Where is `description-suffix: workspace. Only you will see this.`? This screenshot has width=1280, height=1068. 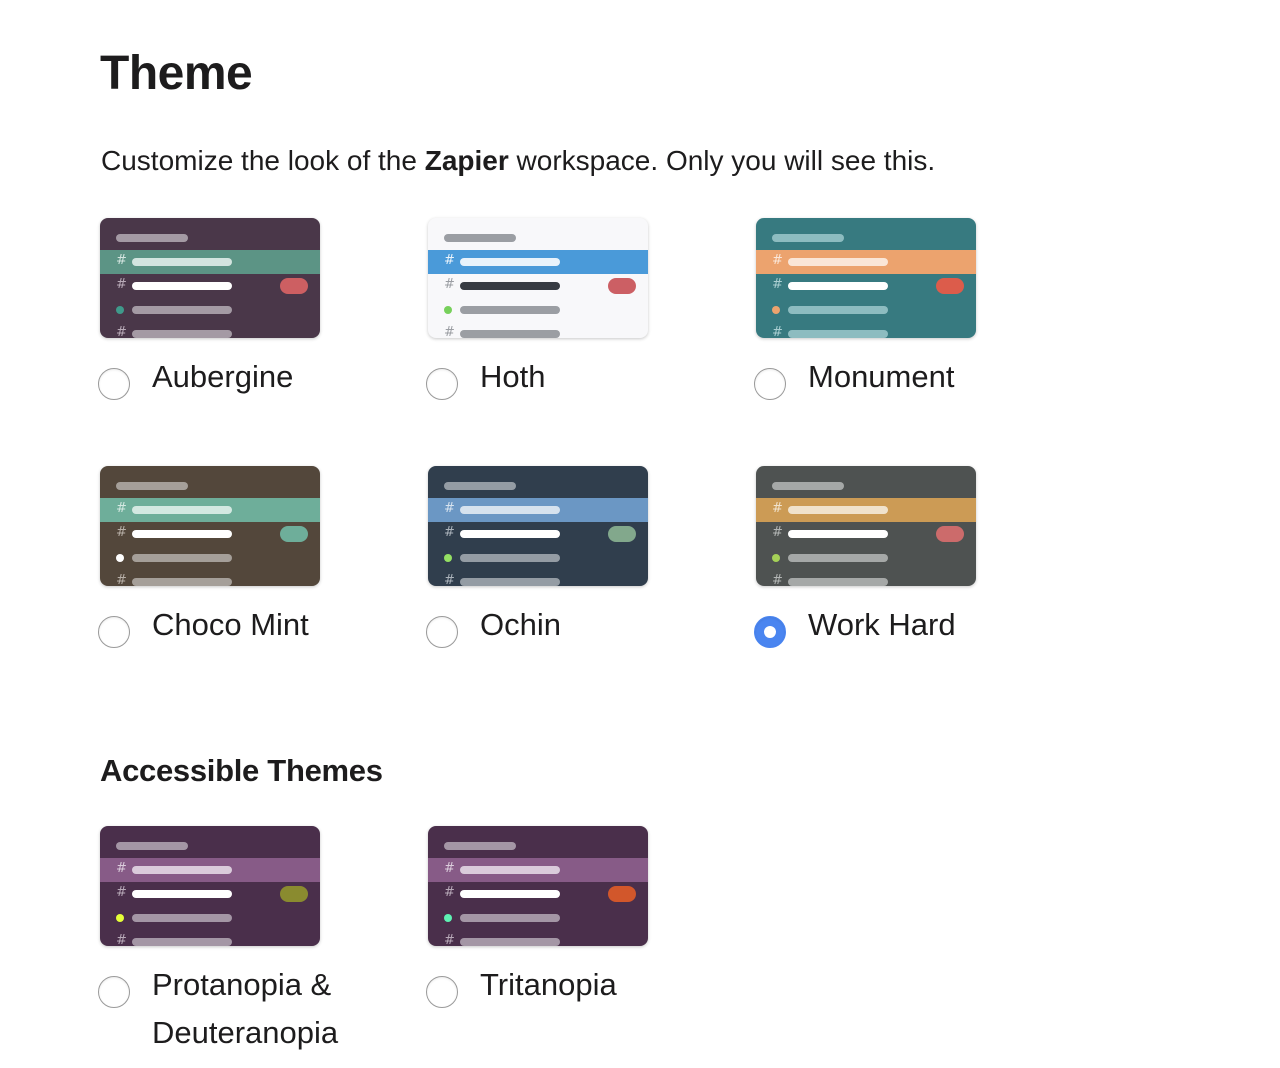
description-suffix: workspace. Only you will see this. is located at coordinates (722, 160).